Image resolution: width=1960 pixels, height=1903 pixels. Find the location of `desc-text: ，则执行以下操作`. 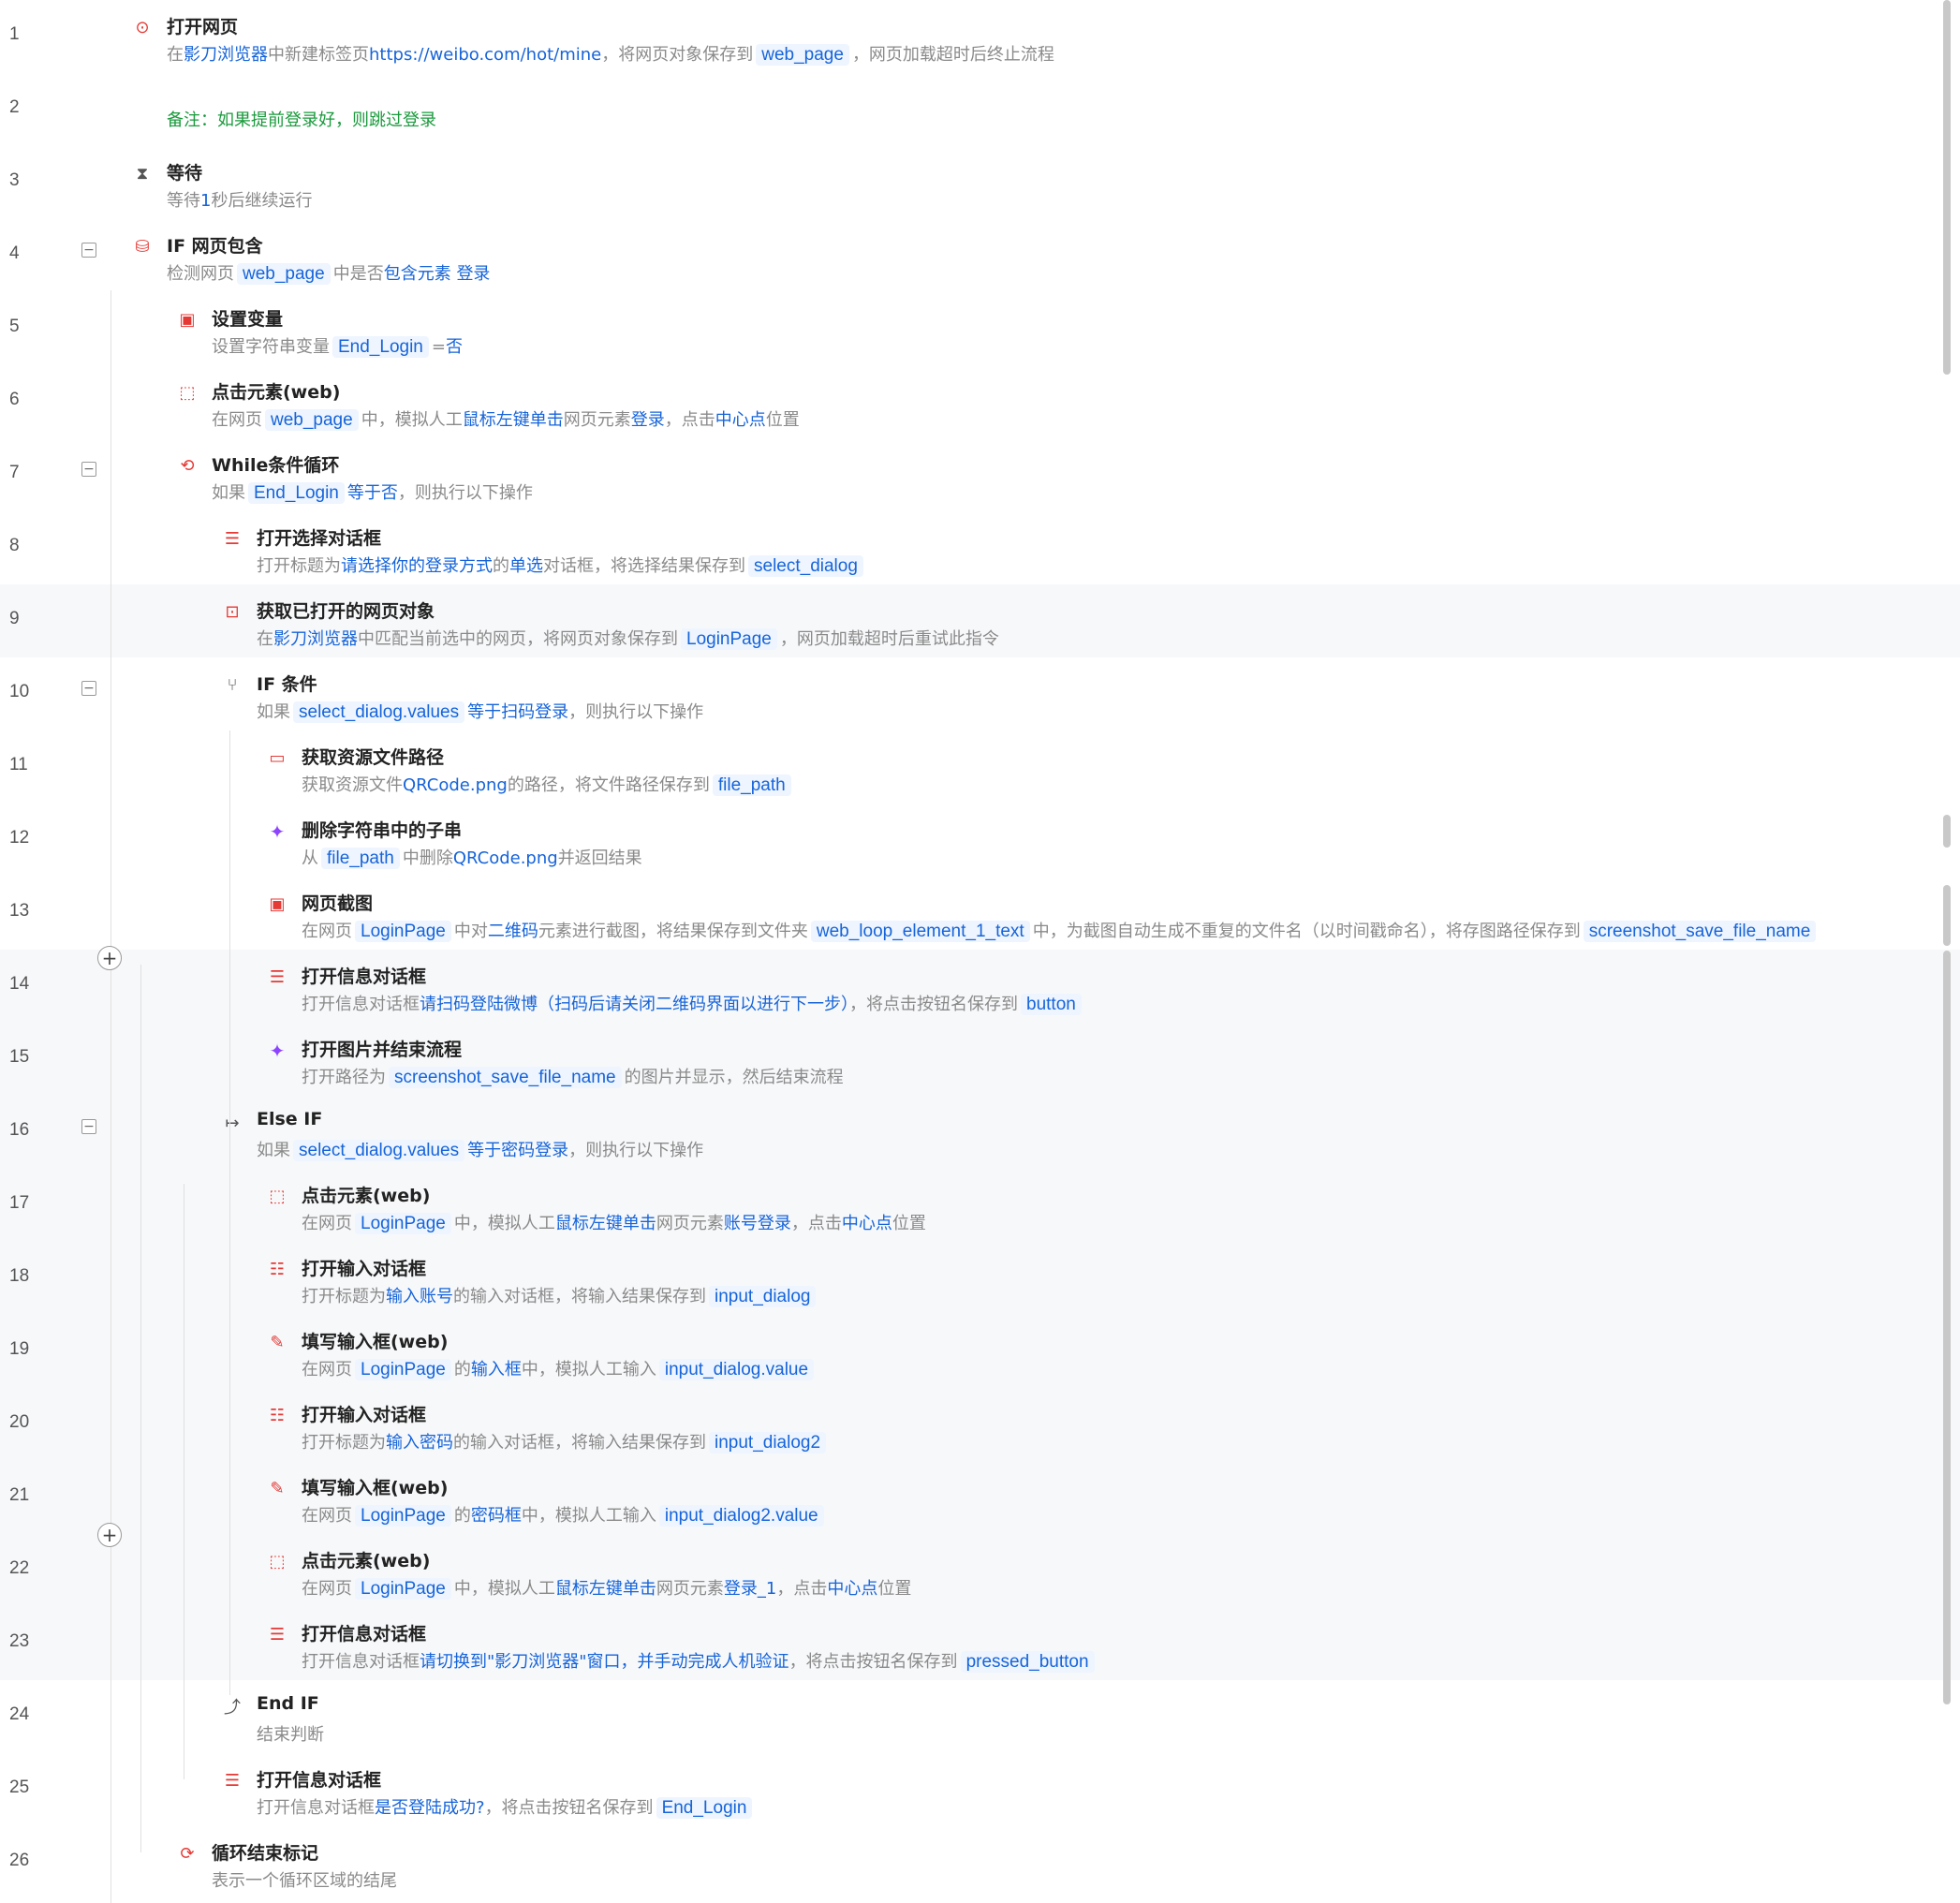

desc-text: ，则执行以下操作 is located at coordinates (636, 712).